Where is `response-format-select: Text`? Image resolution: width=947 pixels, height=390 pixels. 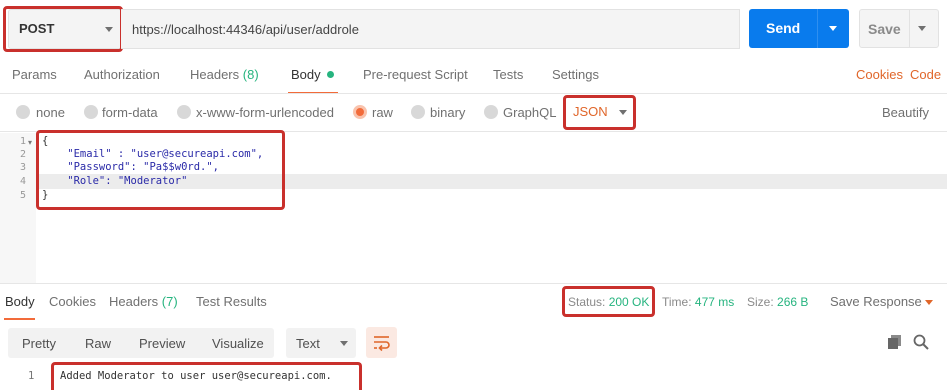 response-format-select: Text is located at coordinates (321, 343).